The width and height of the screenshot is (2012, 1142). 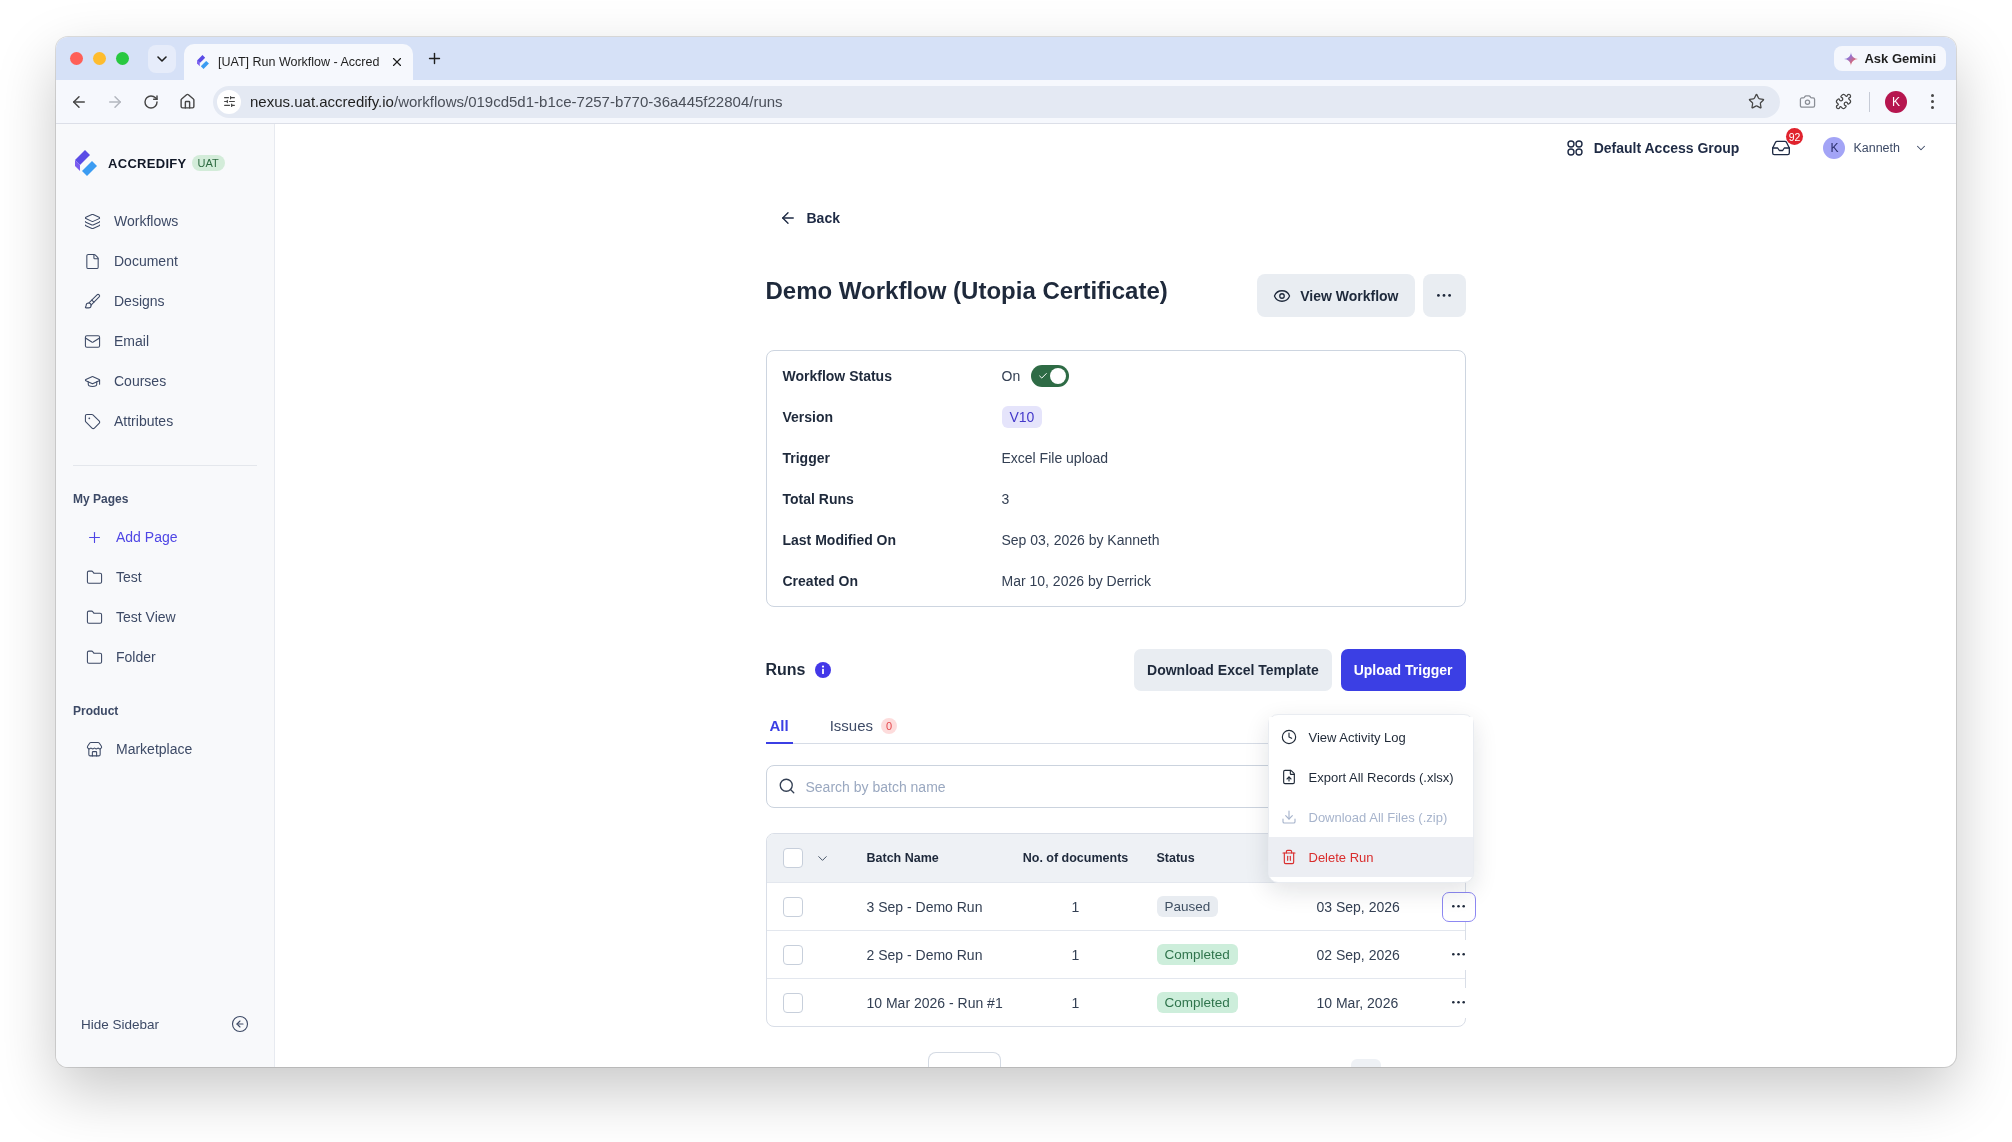 I want to click on detail-label: Created On, so click(x=820, y=580).